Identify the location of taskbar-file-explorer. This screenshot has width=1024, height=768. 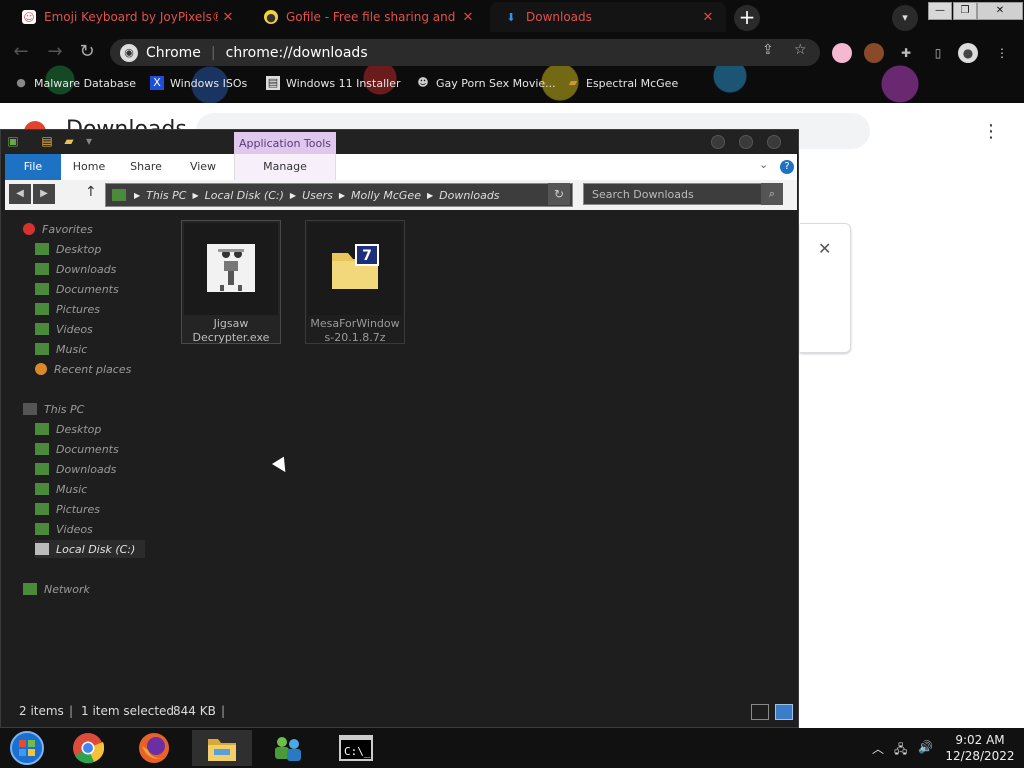
(222, 748).